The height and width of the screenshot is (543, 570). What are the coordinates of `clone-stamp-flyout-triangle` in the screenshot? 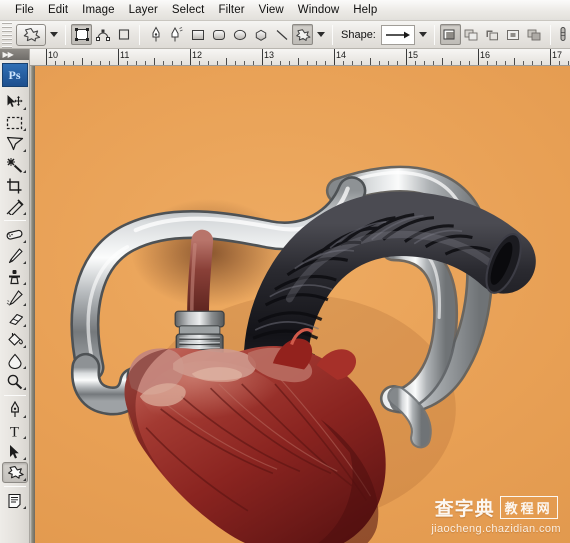 It's located at (24, 283).